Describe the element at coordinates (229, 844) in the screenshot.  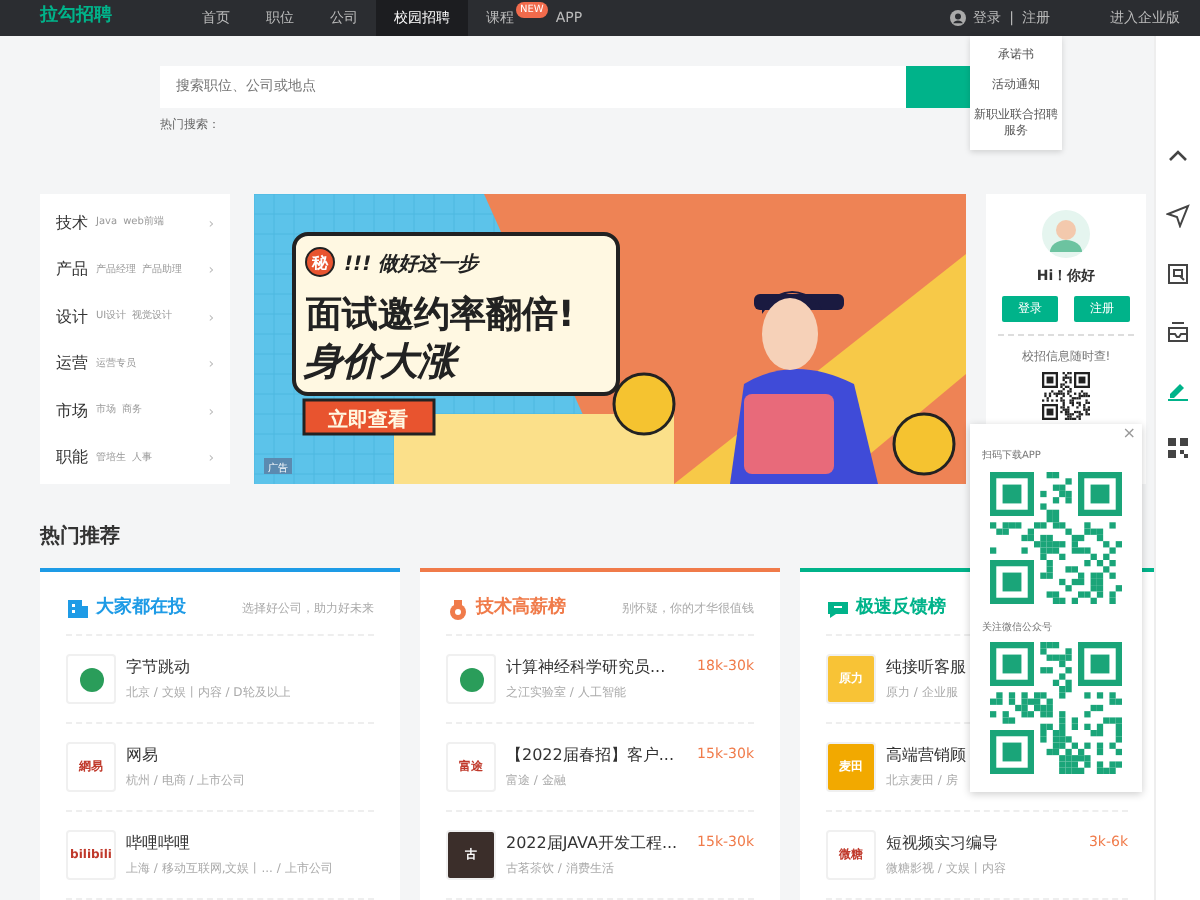
I see `job-title: 哔哩哔哩` at that location.